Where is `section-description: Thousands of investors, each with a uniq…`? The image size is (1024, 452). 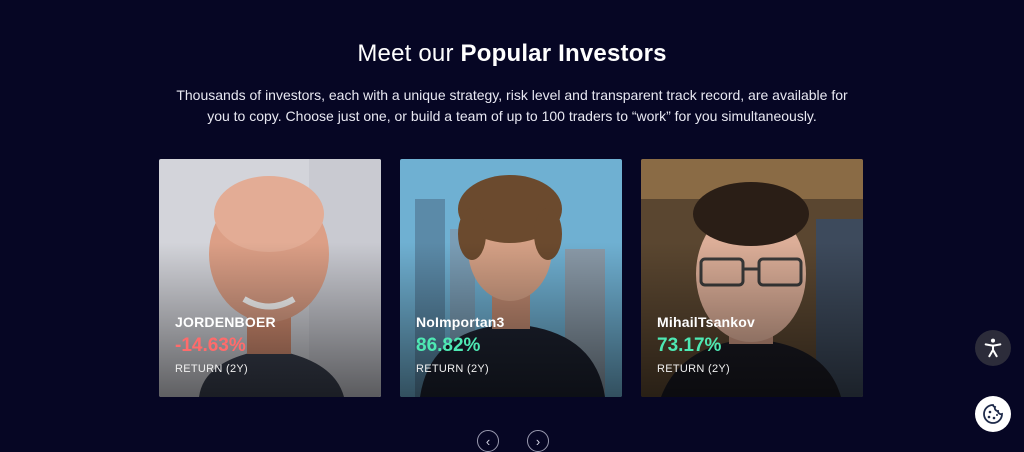 section-description: Thousands of investors, each with a uniq… is located at coordinates (512, 106).